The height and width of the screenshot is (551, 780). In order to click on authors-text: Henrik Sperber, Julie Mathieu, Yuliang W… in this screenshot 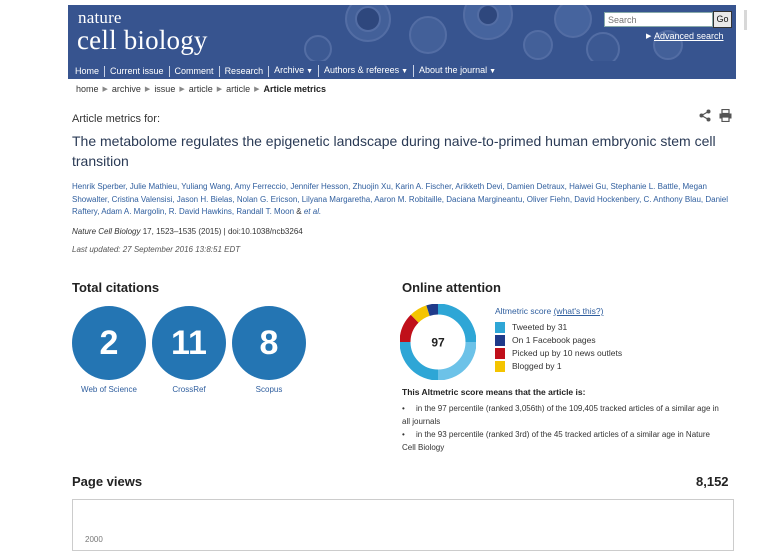, I will do `click(400, 199)`.